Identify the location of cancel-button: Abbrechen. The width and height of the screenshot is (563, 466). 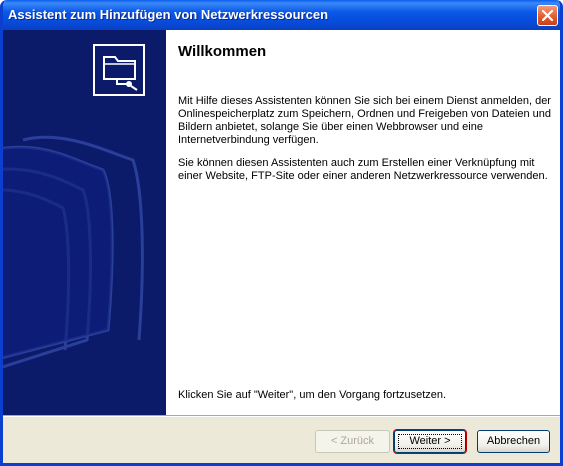
(513, 441).